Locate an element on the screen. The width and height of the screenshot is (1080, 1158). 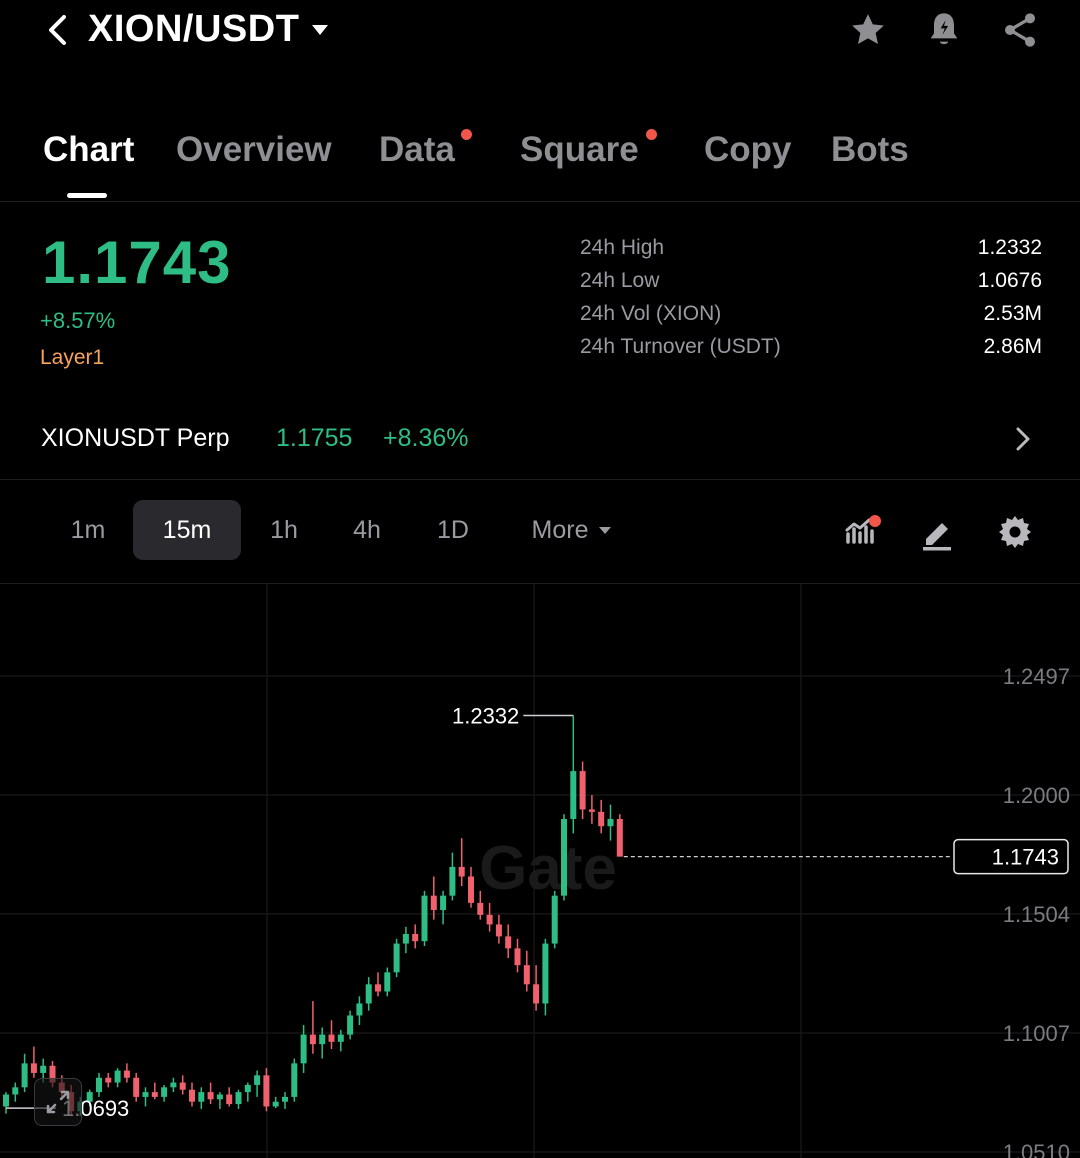
top-header: XION/USDT is located at coordinates (540, 35).